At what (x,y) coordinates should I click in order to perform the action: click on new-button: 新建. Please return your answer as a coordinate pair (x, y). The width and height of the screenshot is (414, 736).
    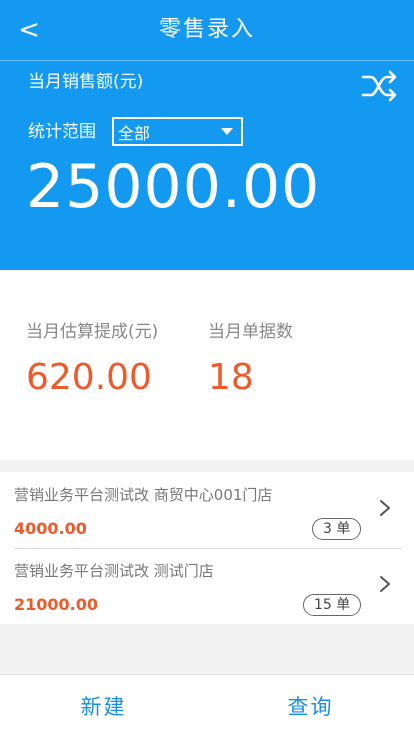
    Looking at the image, I should click on (103, 705).